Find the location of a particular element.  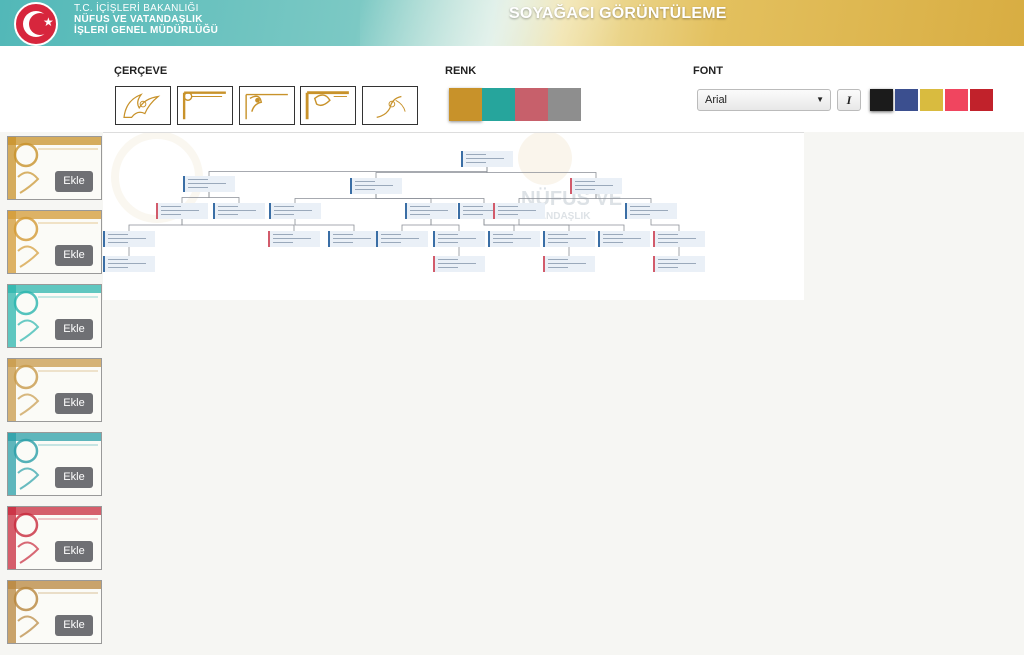

ministry-logo: ★ is located at coordinates (36, 24).